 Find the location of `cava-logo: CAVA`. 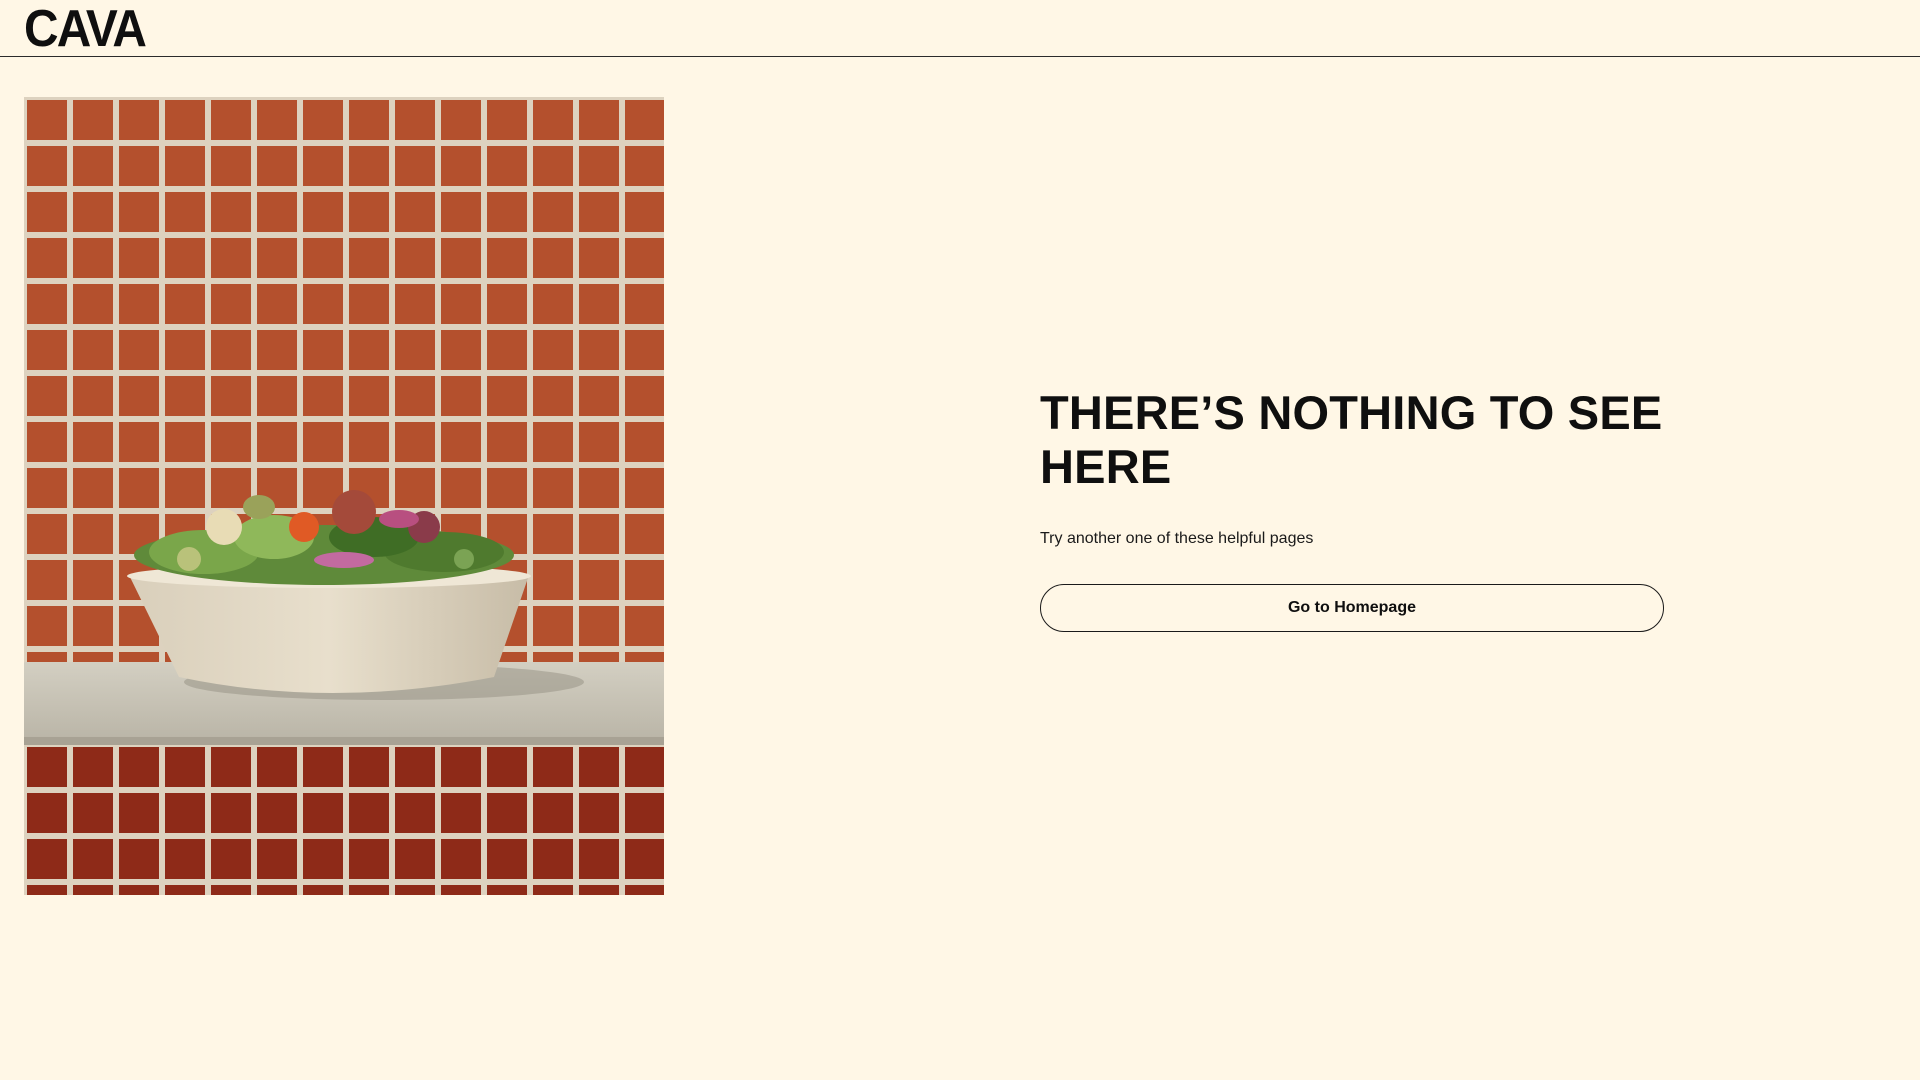

cava-logo: CAVA is located at coordinates (85, 29).